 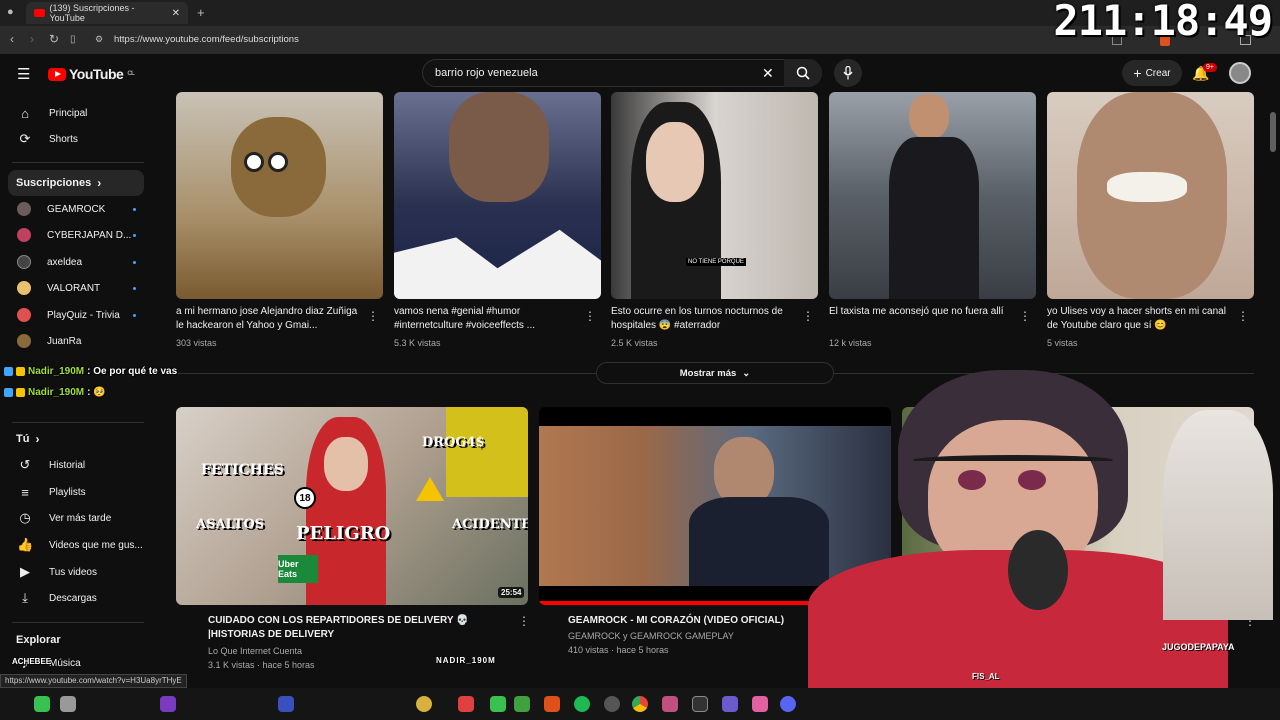 I want to click on chat-message: Nadir_190M : Oe por qué te vas, so click(x=90, y=371).